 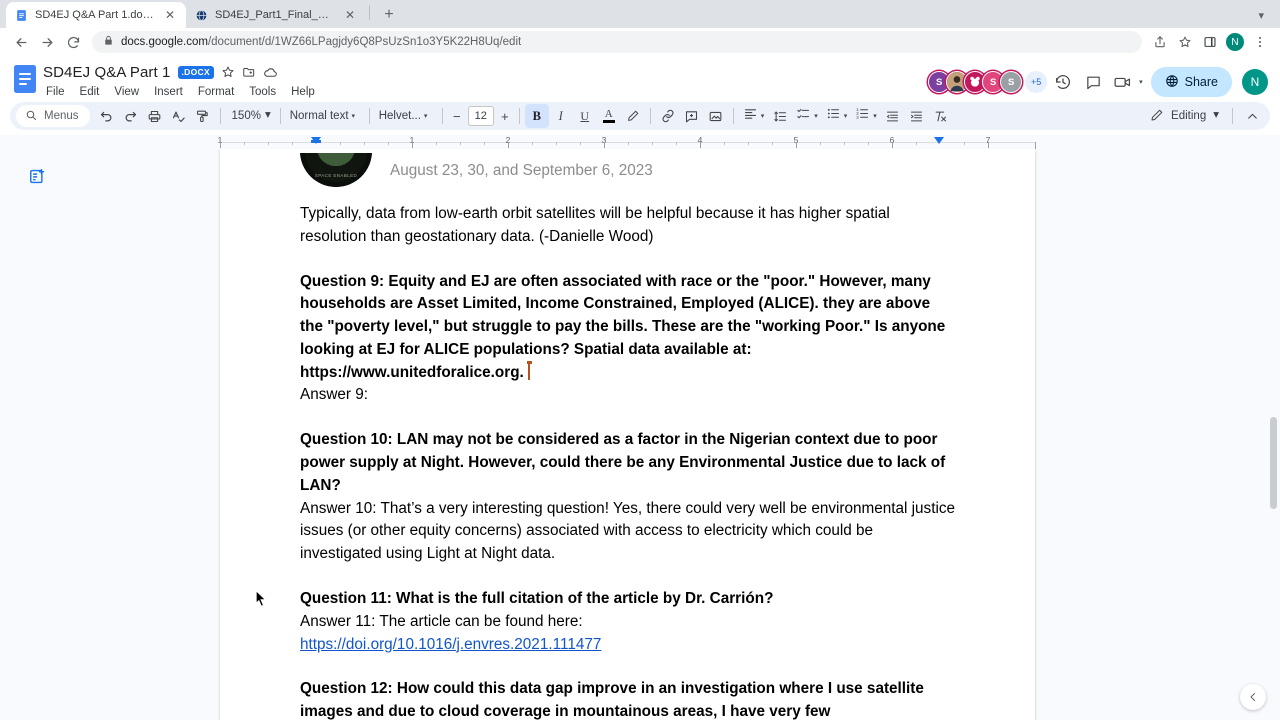 What do you see at coordinates (754, 116) in the screenshot?
I see `align-selector: ▾` at bounding box center [754, 116].